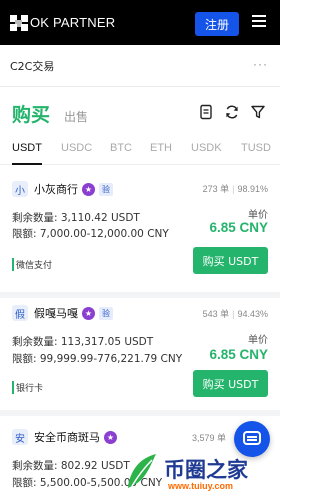 The width and height of the screenshot is (320, 500). What do you see at coordinates (56, 313) in the screenshot?
I see `merchant-name: 假嘎马嘎` at bounding box center [56, 313].